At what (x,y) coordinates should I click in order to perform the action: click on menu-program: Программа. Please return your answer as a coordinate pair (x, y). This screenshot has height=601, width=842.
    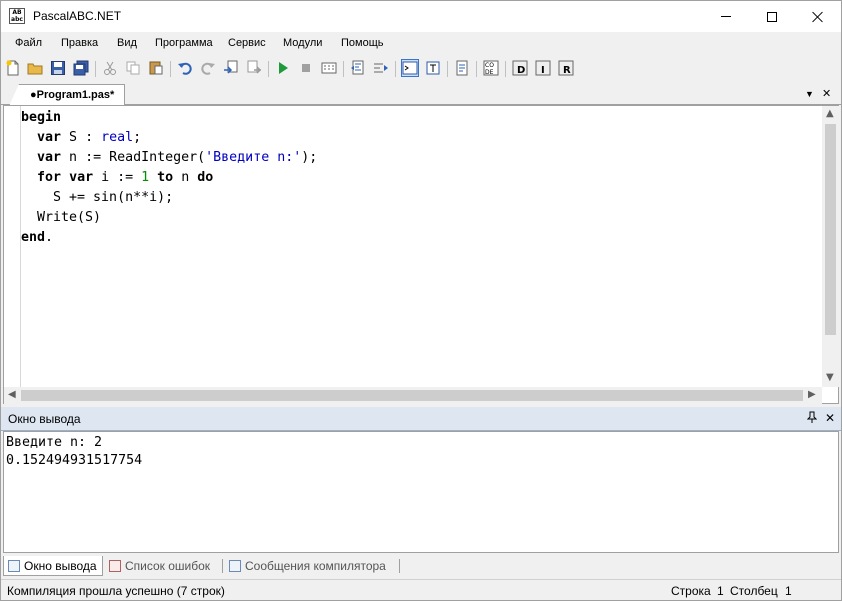
    Looking at the image, I should click on (184, 43).